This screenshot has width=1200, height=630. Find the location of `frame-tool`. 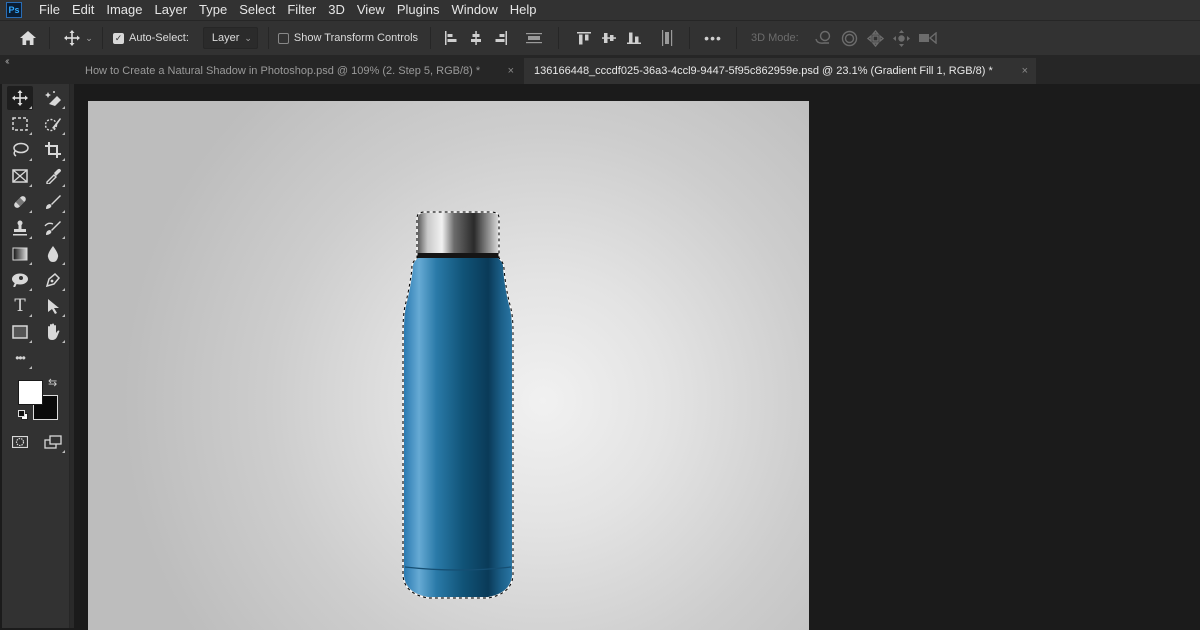

frame-tool is located at coordinates (20, 176).